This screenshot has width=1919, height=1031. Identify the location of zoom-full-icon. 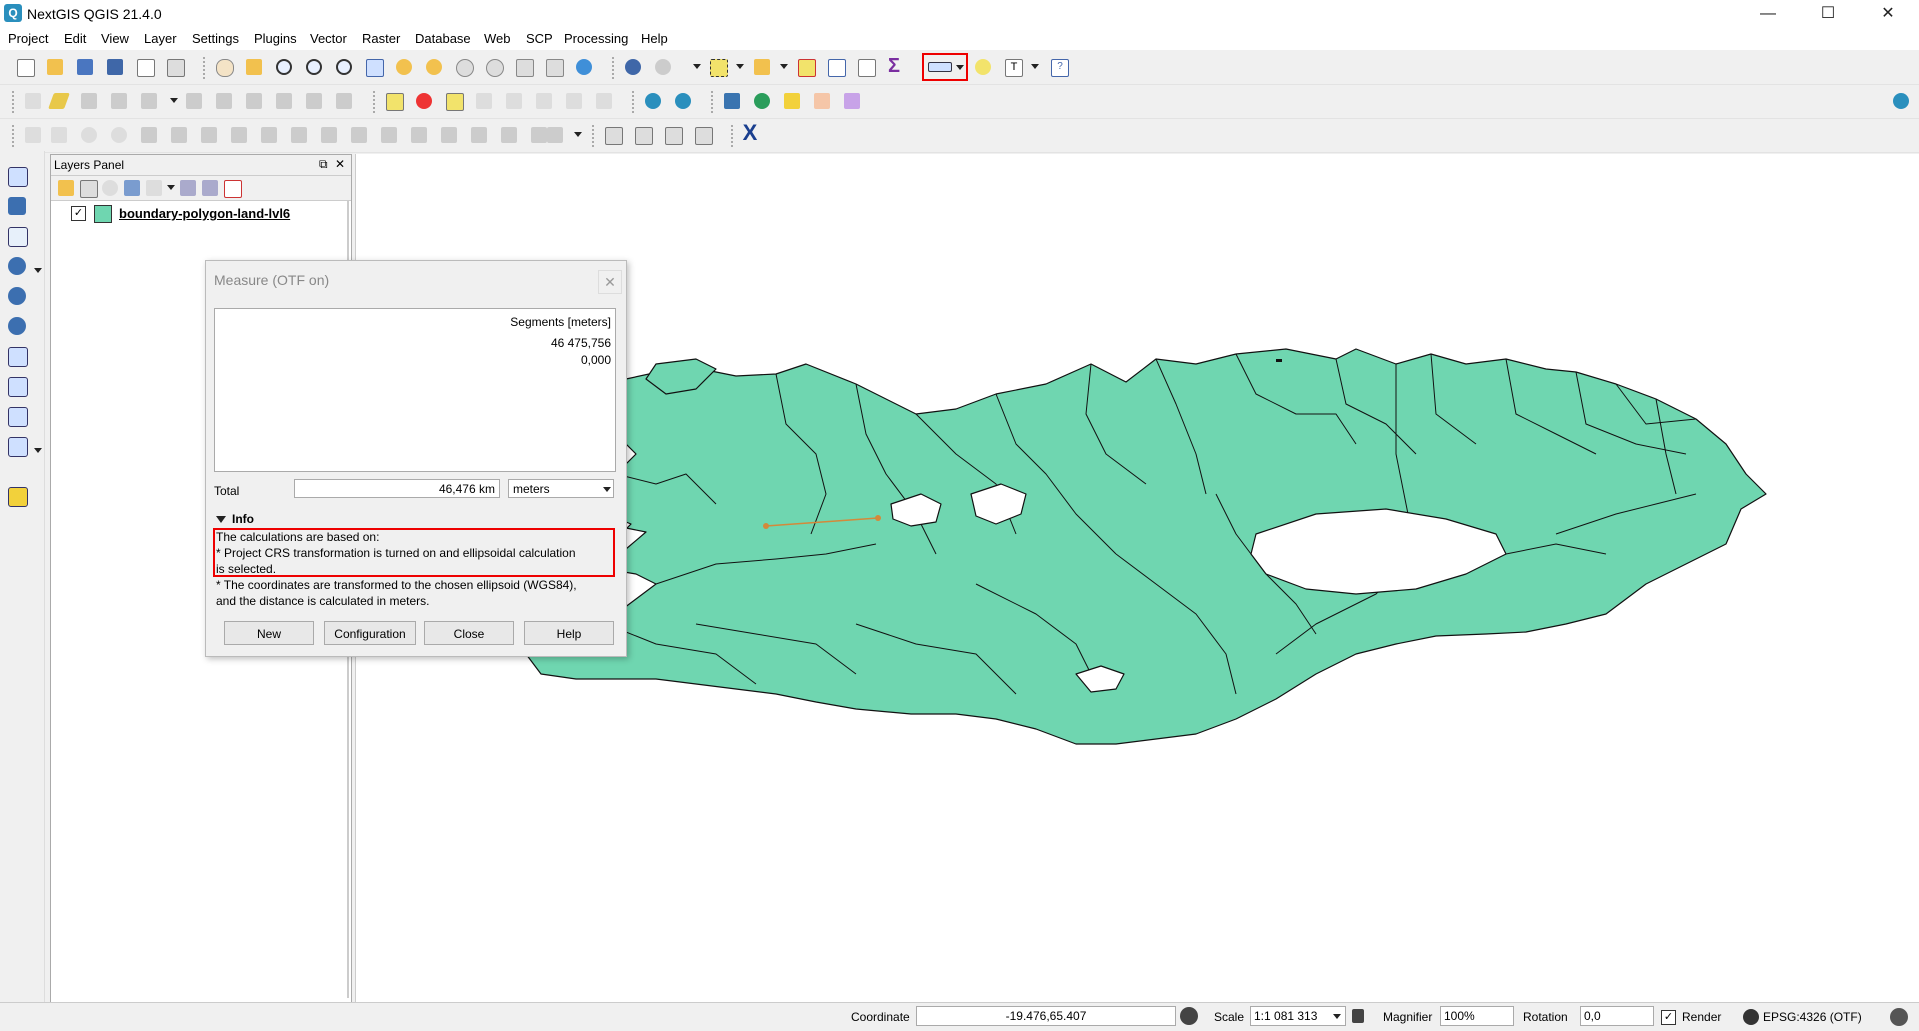
(374, 67).